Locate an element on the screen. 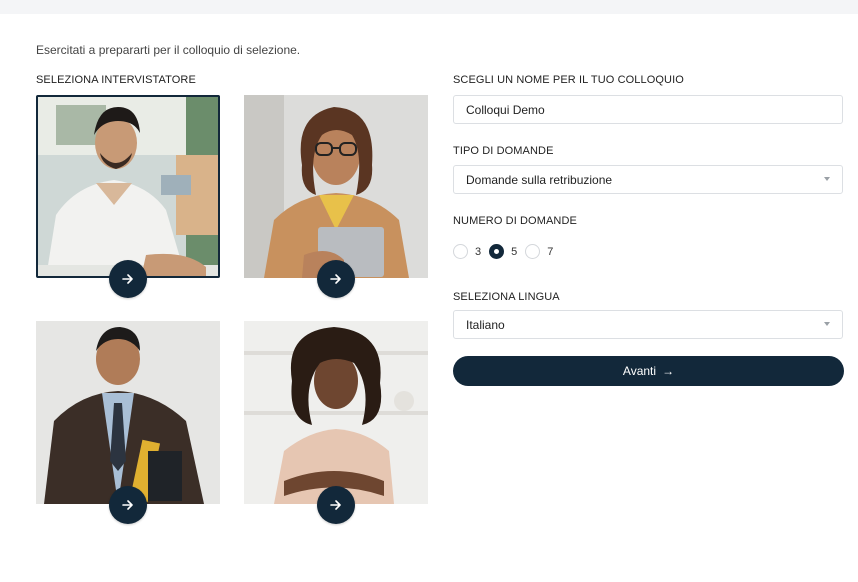 Image resolution: width=858 pixels, height=582 pixels. interview-name-input is located at coordinates (654, 109).